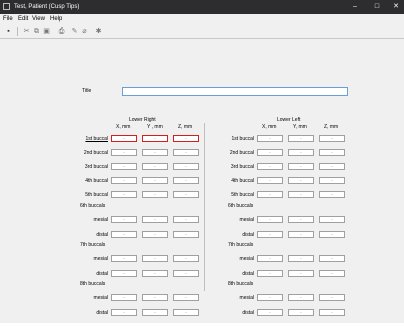  What do you see at coordinates (300, 127) in the screenshot?
I see `lower-left-col-header: Y, mm` at bounding box center [300, 127].